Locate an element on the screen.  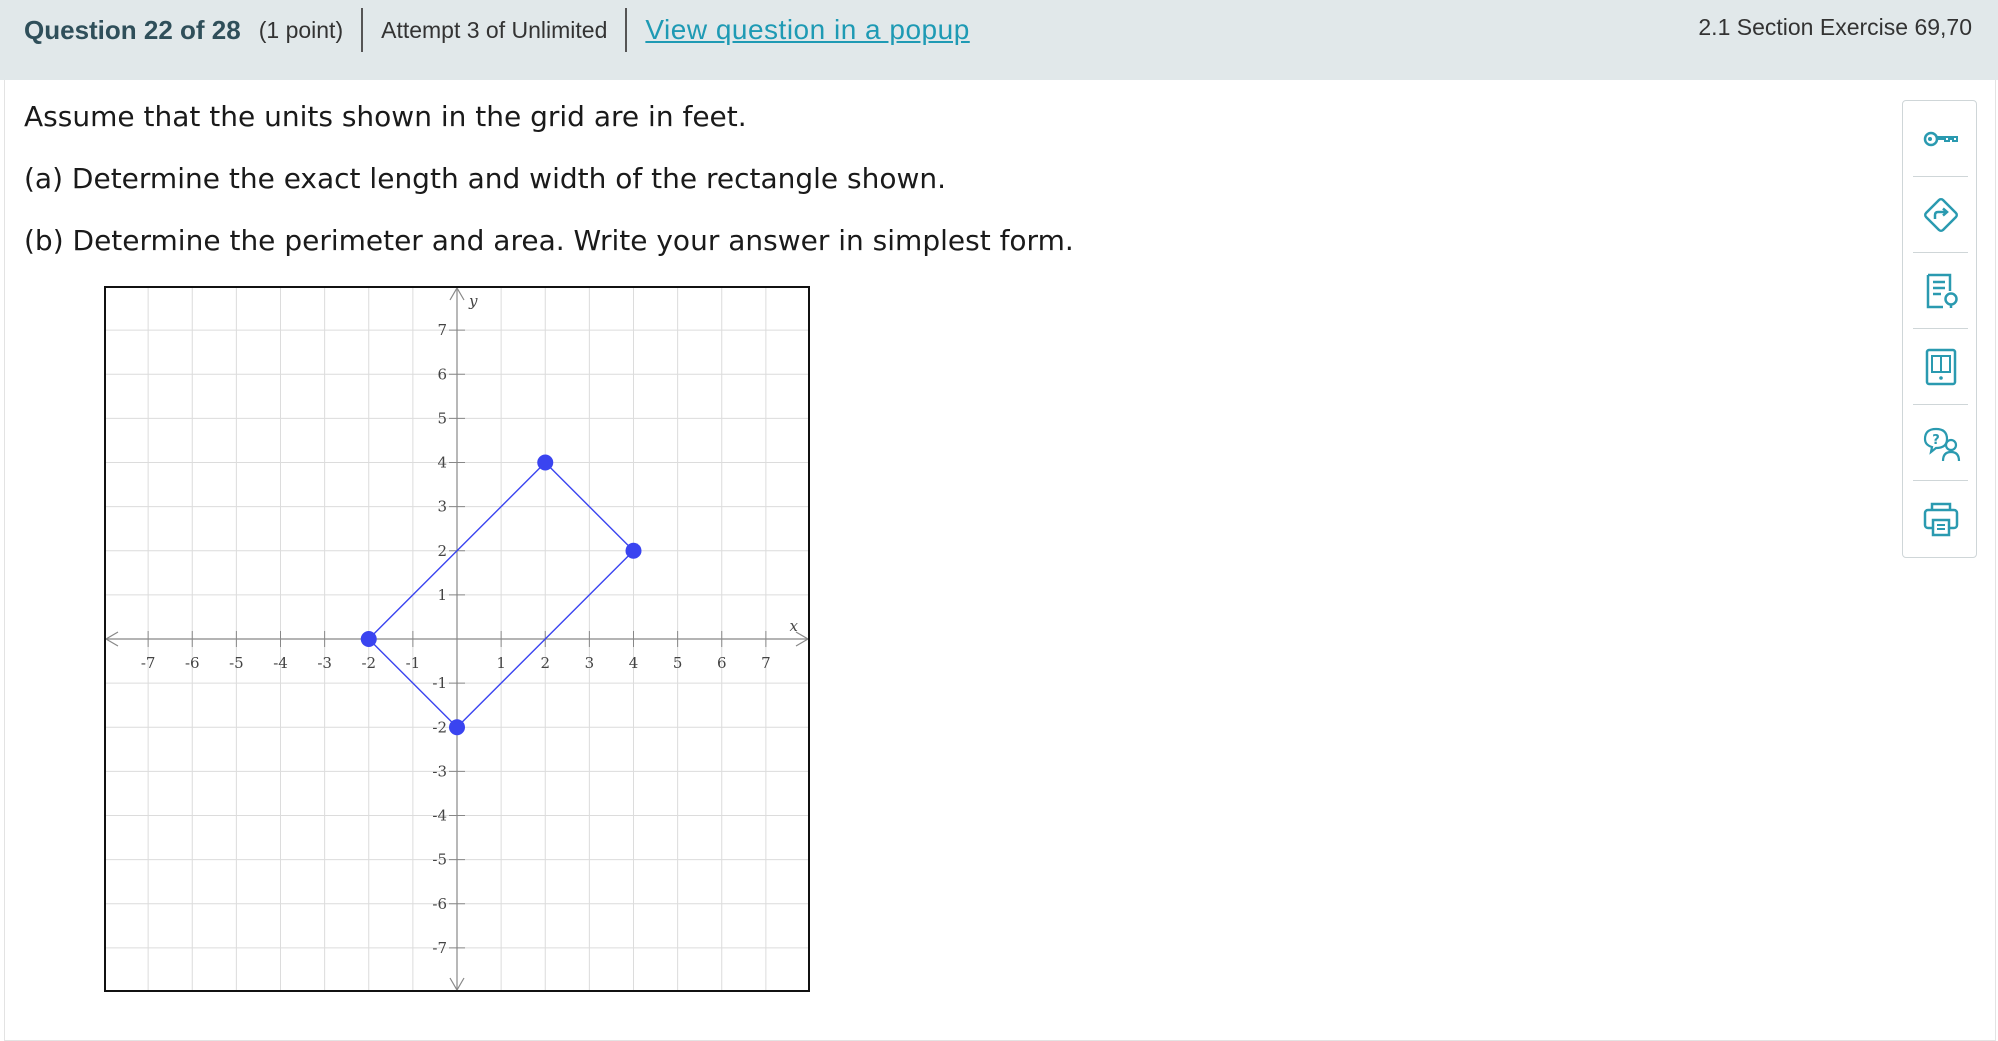
question-toolbar: ? is located at coordinates (1939, 329).